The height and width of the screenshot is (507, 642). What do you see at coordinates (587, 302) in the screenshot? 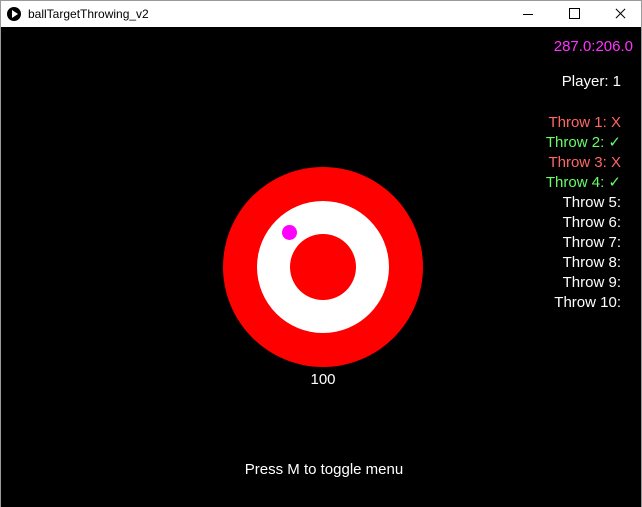
I see `throw-label: Throw 10:` at bounding box center [587, 302].